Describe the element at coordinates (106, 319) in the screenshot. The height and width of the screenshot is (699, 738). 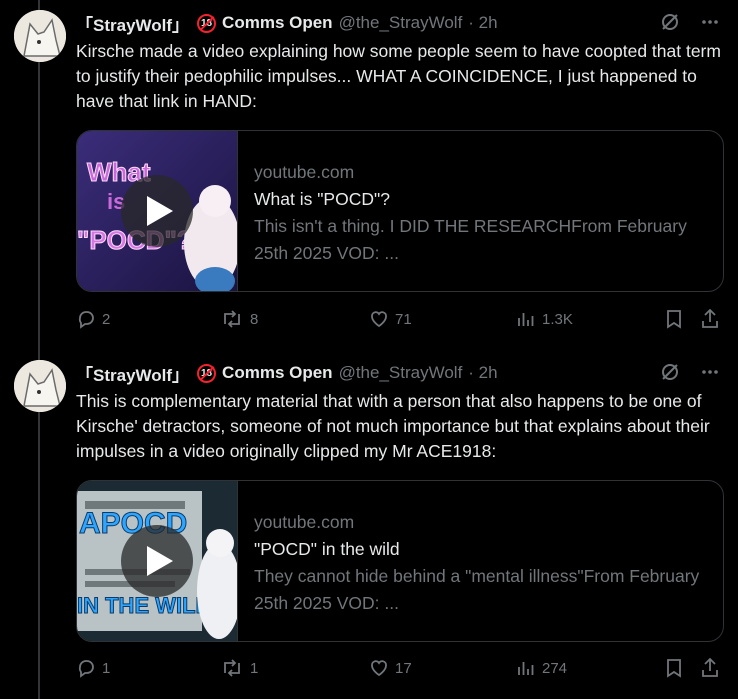
I see `reply-count: 2` at that location.